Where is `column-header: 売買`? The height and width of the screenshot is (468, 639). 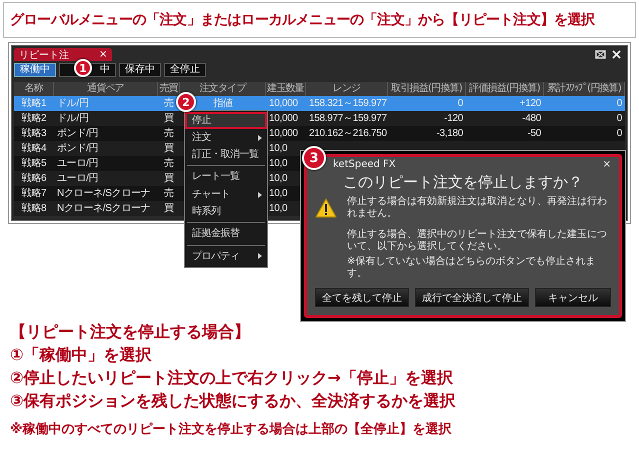 column-header: 売買 is located at coordinates (169, 89).